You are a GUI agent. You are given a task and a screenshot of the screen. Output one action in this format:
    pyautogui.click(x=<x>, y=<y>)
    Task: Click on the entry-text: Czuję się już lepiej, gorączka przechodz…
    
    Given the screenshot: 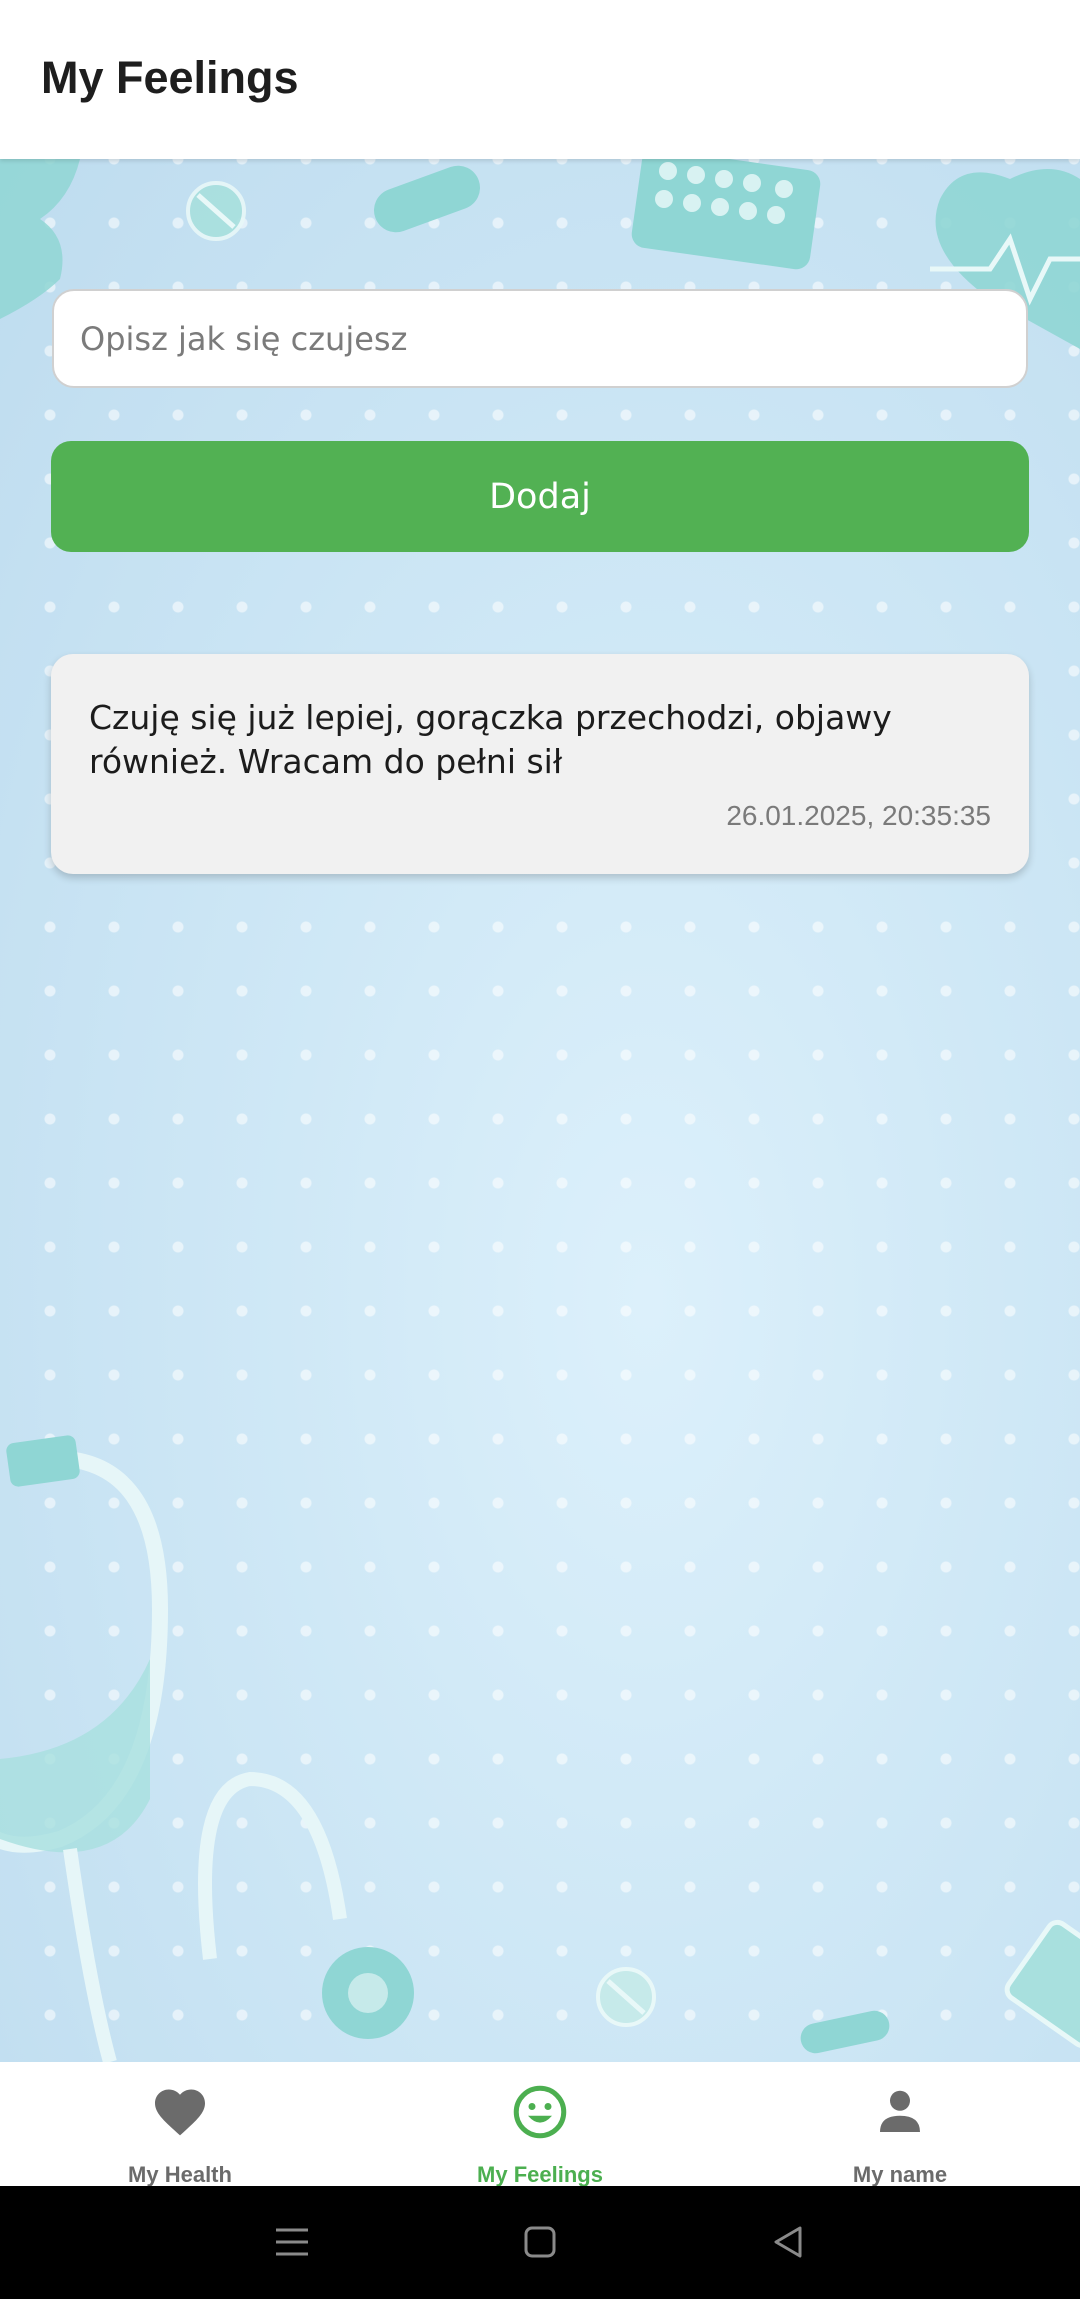 What is the action you would take?
    pyautogui.click(x=490, y=739)
    